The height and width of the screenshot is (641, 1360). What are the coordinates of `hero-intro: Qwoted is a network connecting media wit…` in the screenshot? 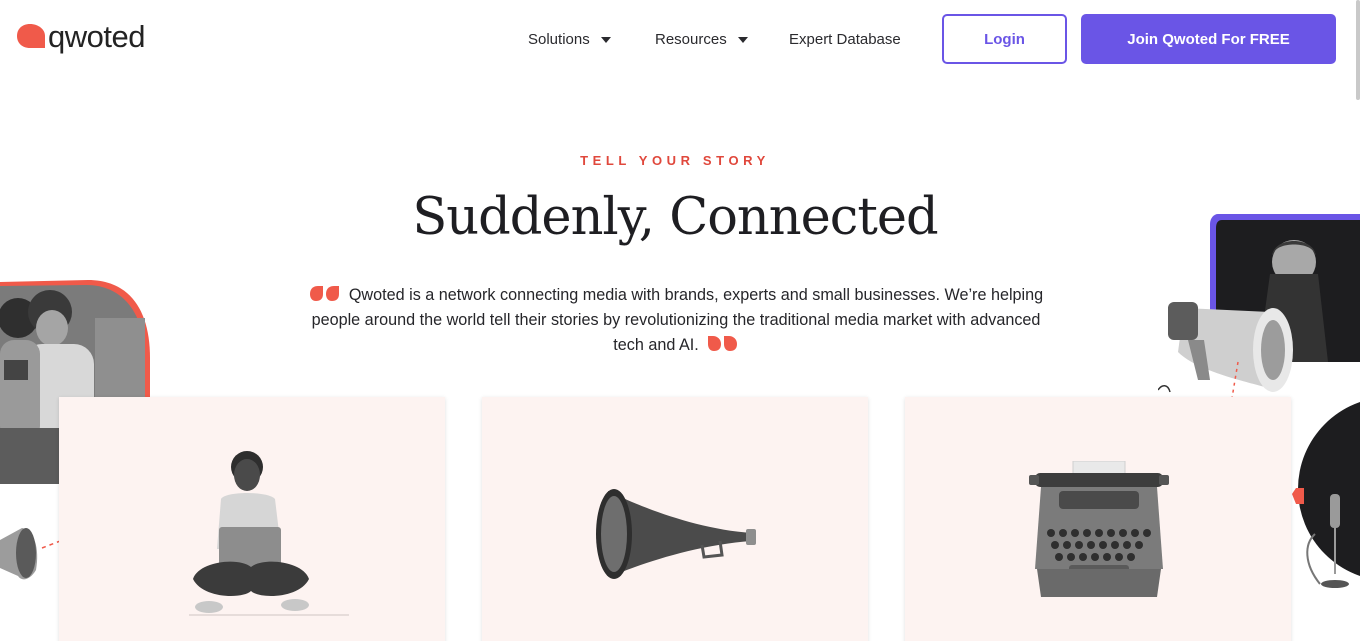 It's located at (676, 320).